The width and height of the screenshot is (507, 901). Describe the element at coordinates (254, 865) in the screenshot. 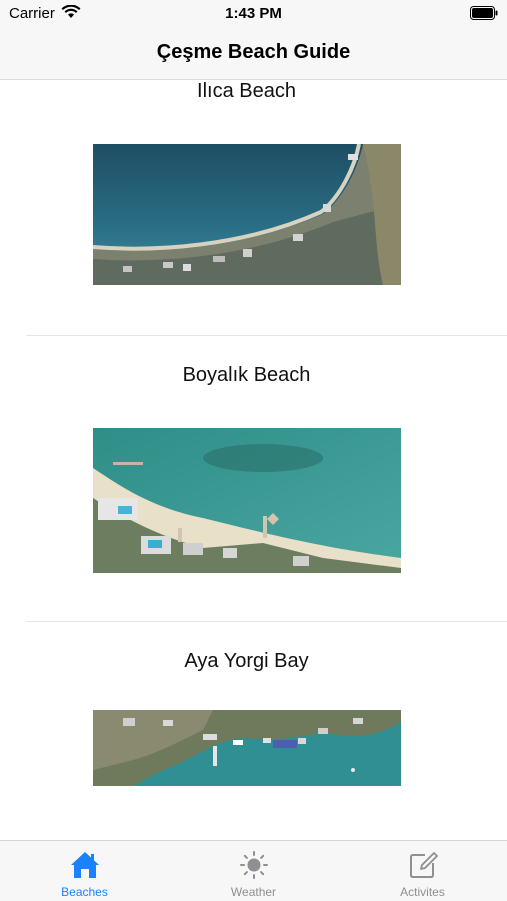

I see `sun-icon` at that location.